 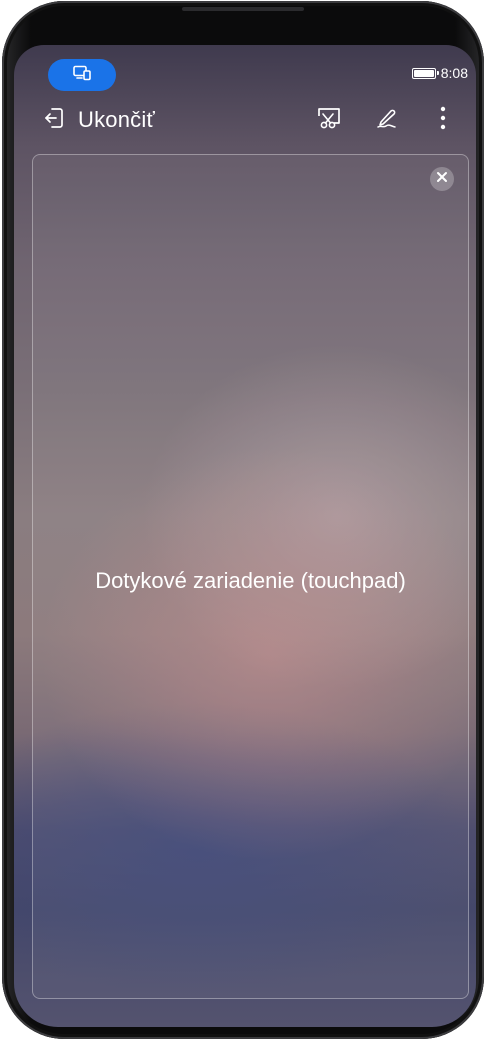 I want to click on exit-label: Ukončiť, so click(x=116, y=119).